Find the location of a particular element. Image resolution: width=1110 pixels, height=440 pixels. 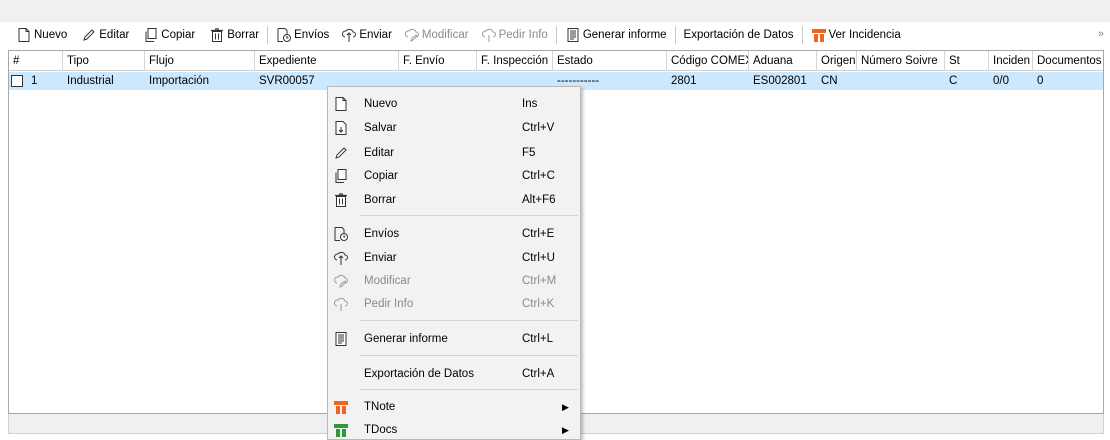

column-header-expediente: Expediente is located at coordinates (327, 61).